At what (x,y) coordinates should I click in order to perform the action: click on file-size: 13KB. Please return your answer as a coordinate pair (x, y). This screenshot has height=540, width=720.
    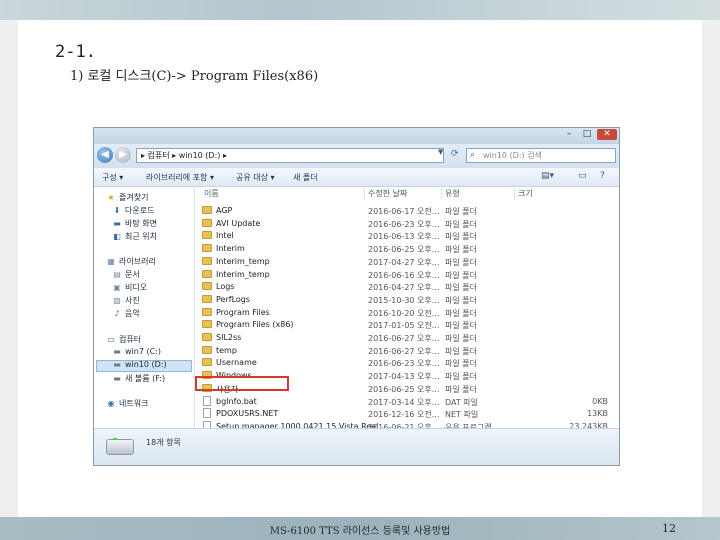
    Looking at the image, I should click on (597, 414).